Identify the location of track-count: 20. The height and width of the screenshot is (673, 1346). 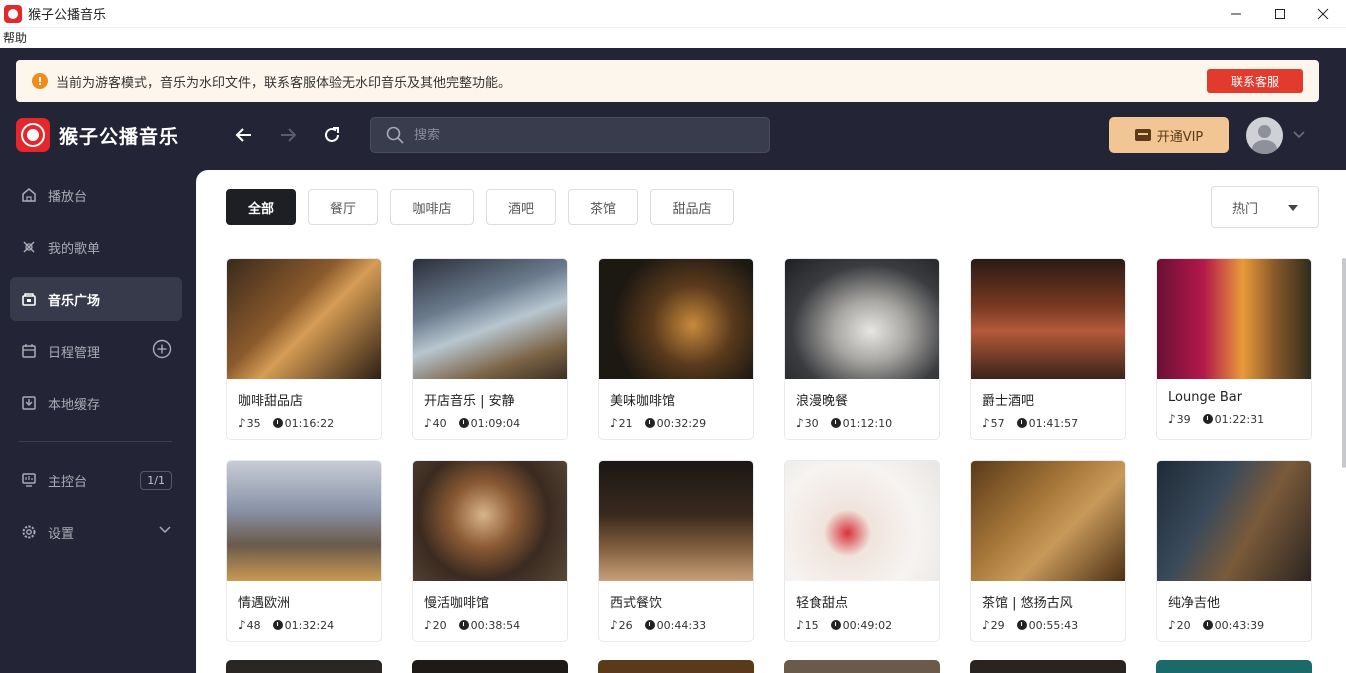
(439, 625).